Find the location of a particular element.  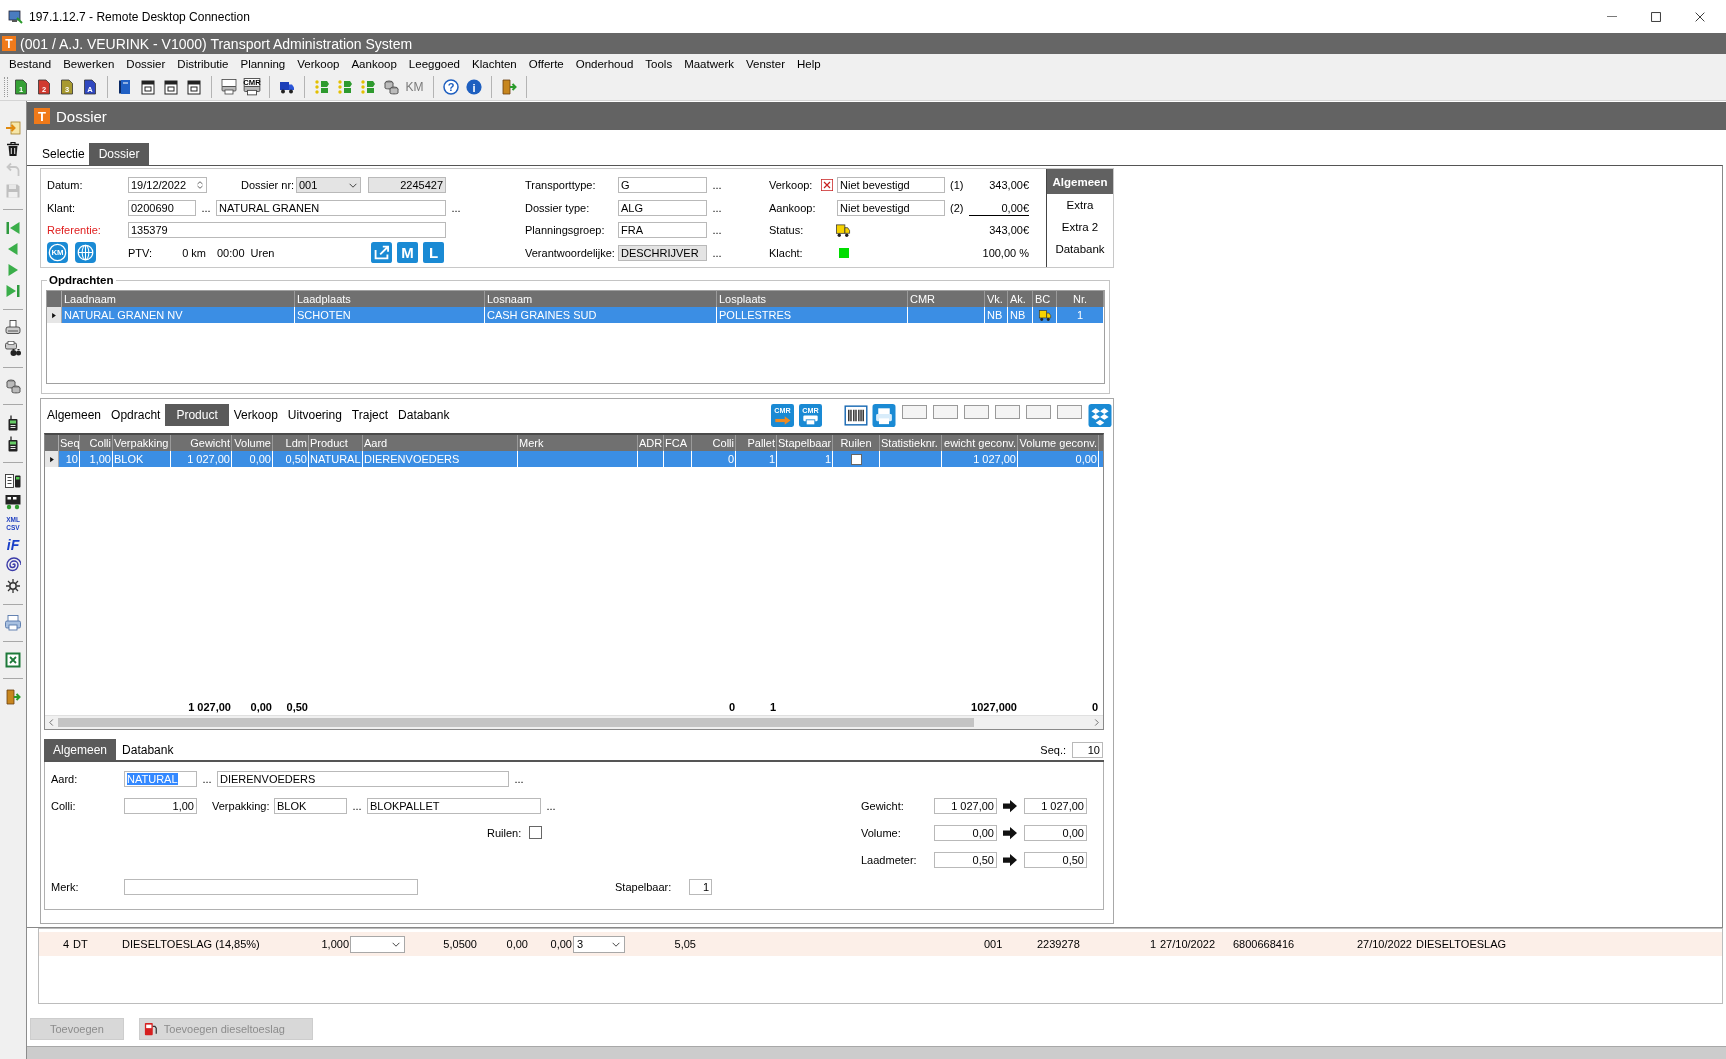

customer-code-field: 0200690 is located at coordinates (162, 207).